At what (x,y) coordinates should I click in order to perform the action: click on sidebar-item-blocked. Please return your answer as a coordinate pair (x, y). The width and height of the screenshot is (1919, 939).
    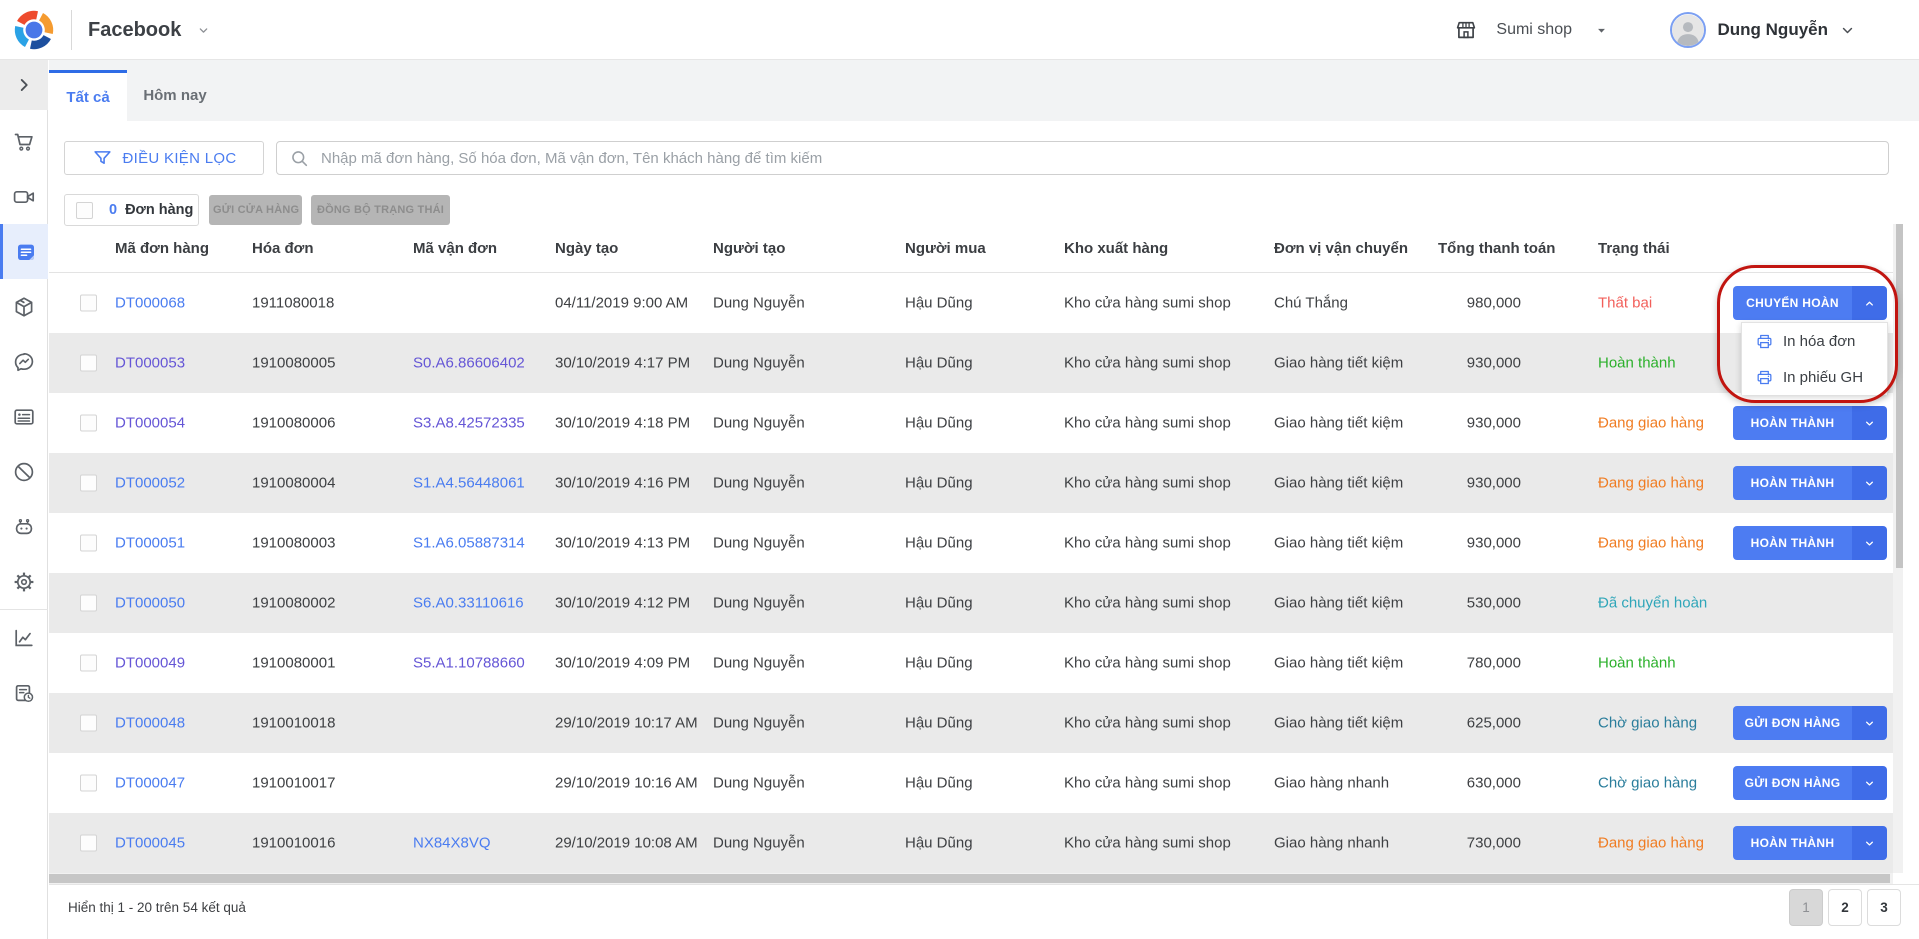
    Looking at the image, I should click on (24, 471).